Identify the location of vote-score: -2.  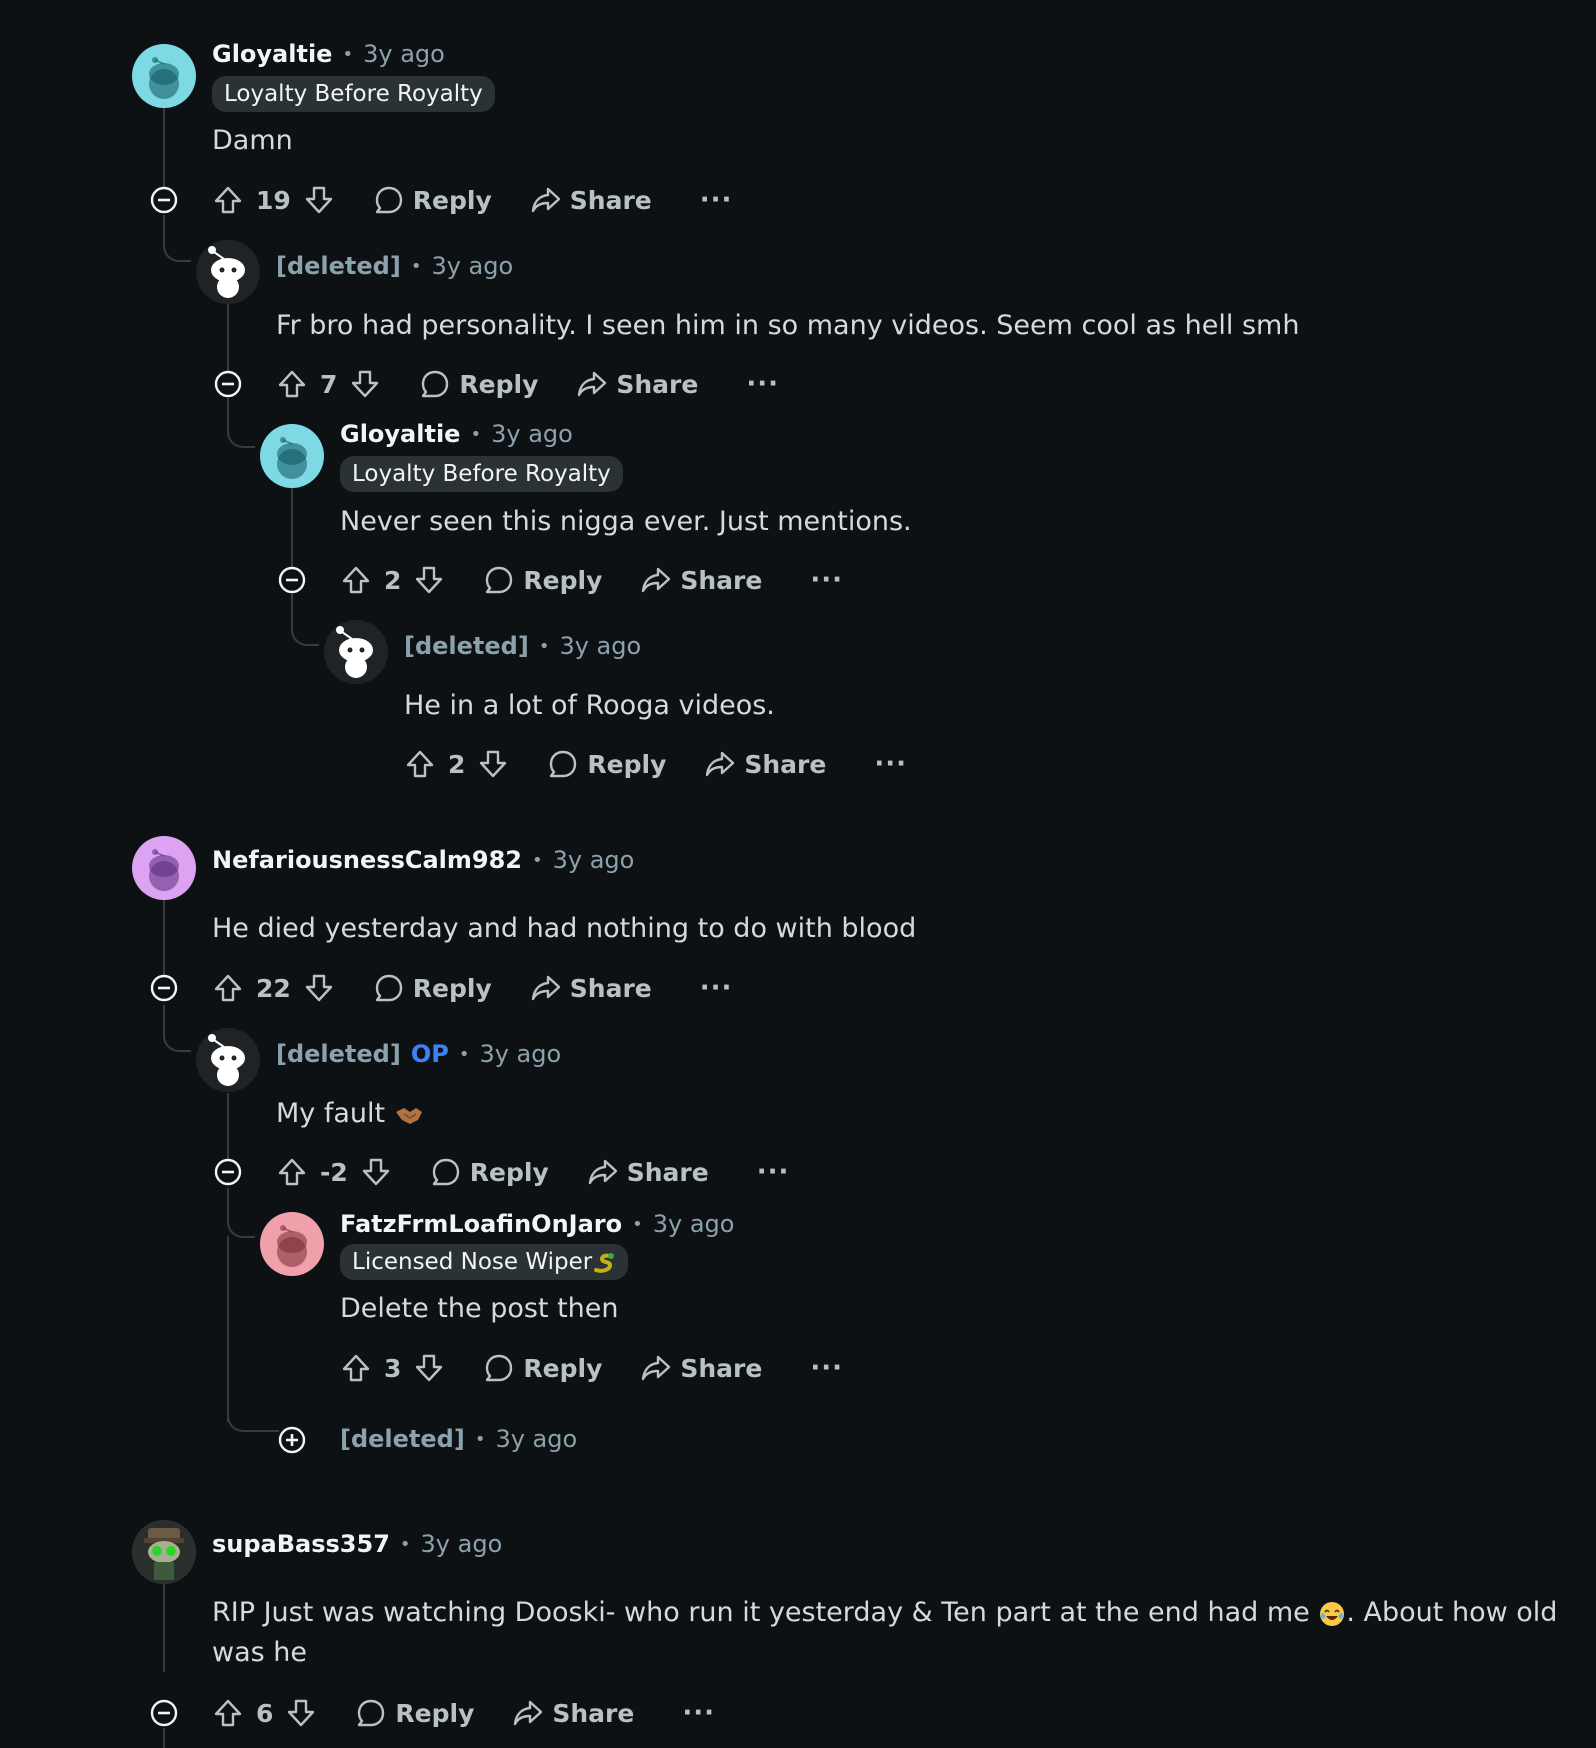
(334, 1172).